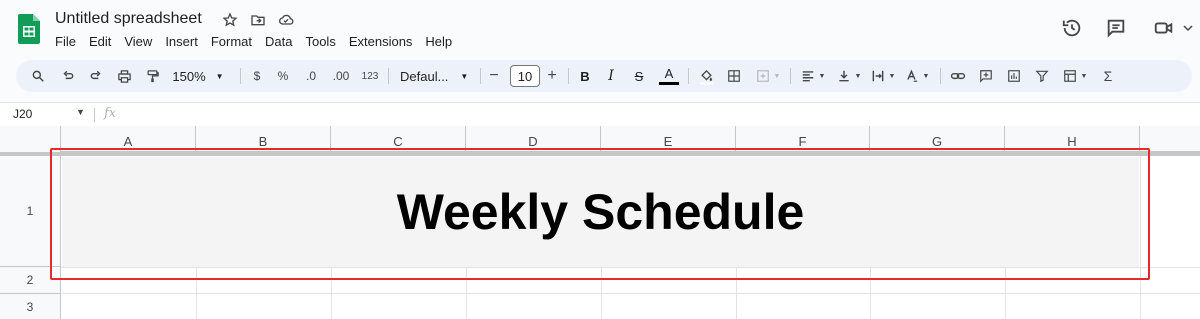  What do you see at coordinates (257, 76) in the screenshot?
I see `currency-format-button: $` at bounding box center [257, 76].